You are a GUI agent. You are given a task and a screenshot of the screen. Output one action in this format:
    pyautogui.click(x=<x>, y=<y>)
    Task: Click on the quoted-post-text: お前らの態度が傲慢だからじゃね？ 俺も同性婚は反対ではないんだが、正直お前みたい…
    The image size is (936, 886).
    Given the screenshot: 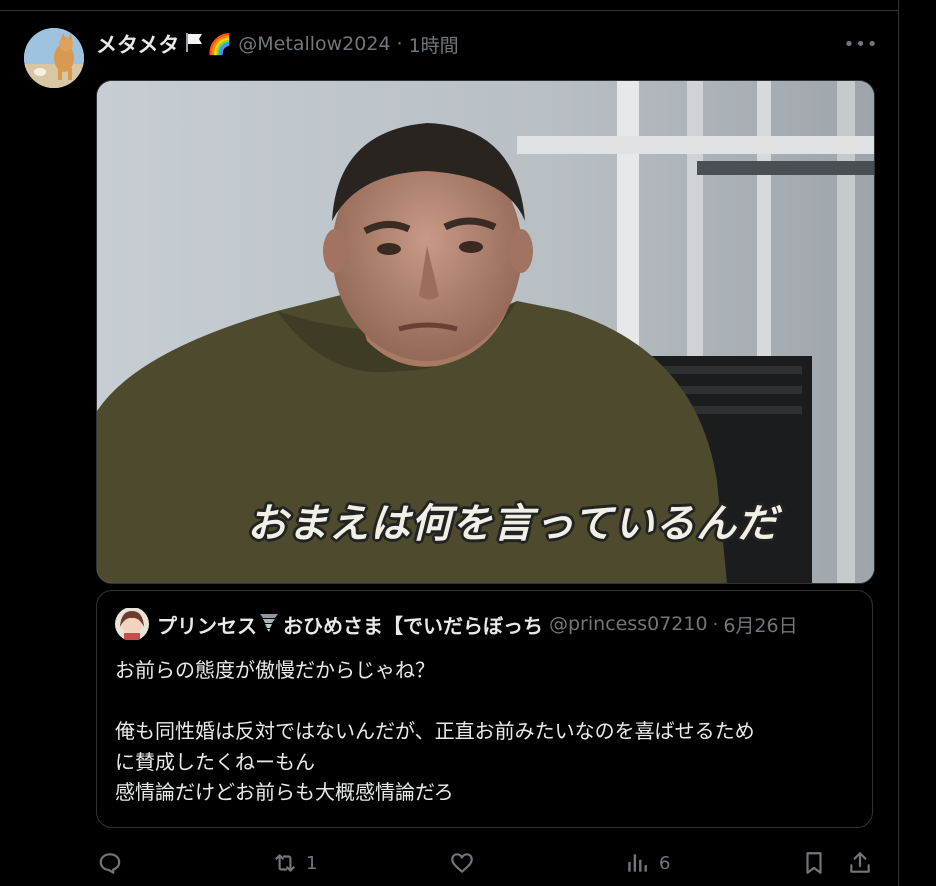 What is the action you would take?
    pyautogui.click(x=485, y=731)
    